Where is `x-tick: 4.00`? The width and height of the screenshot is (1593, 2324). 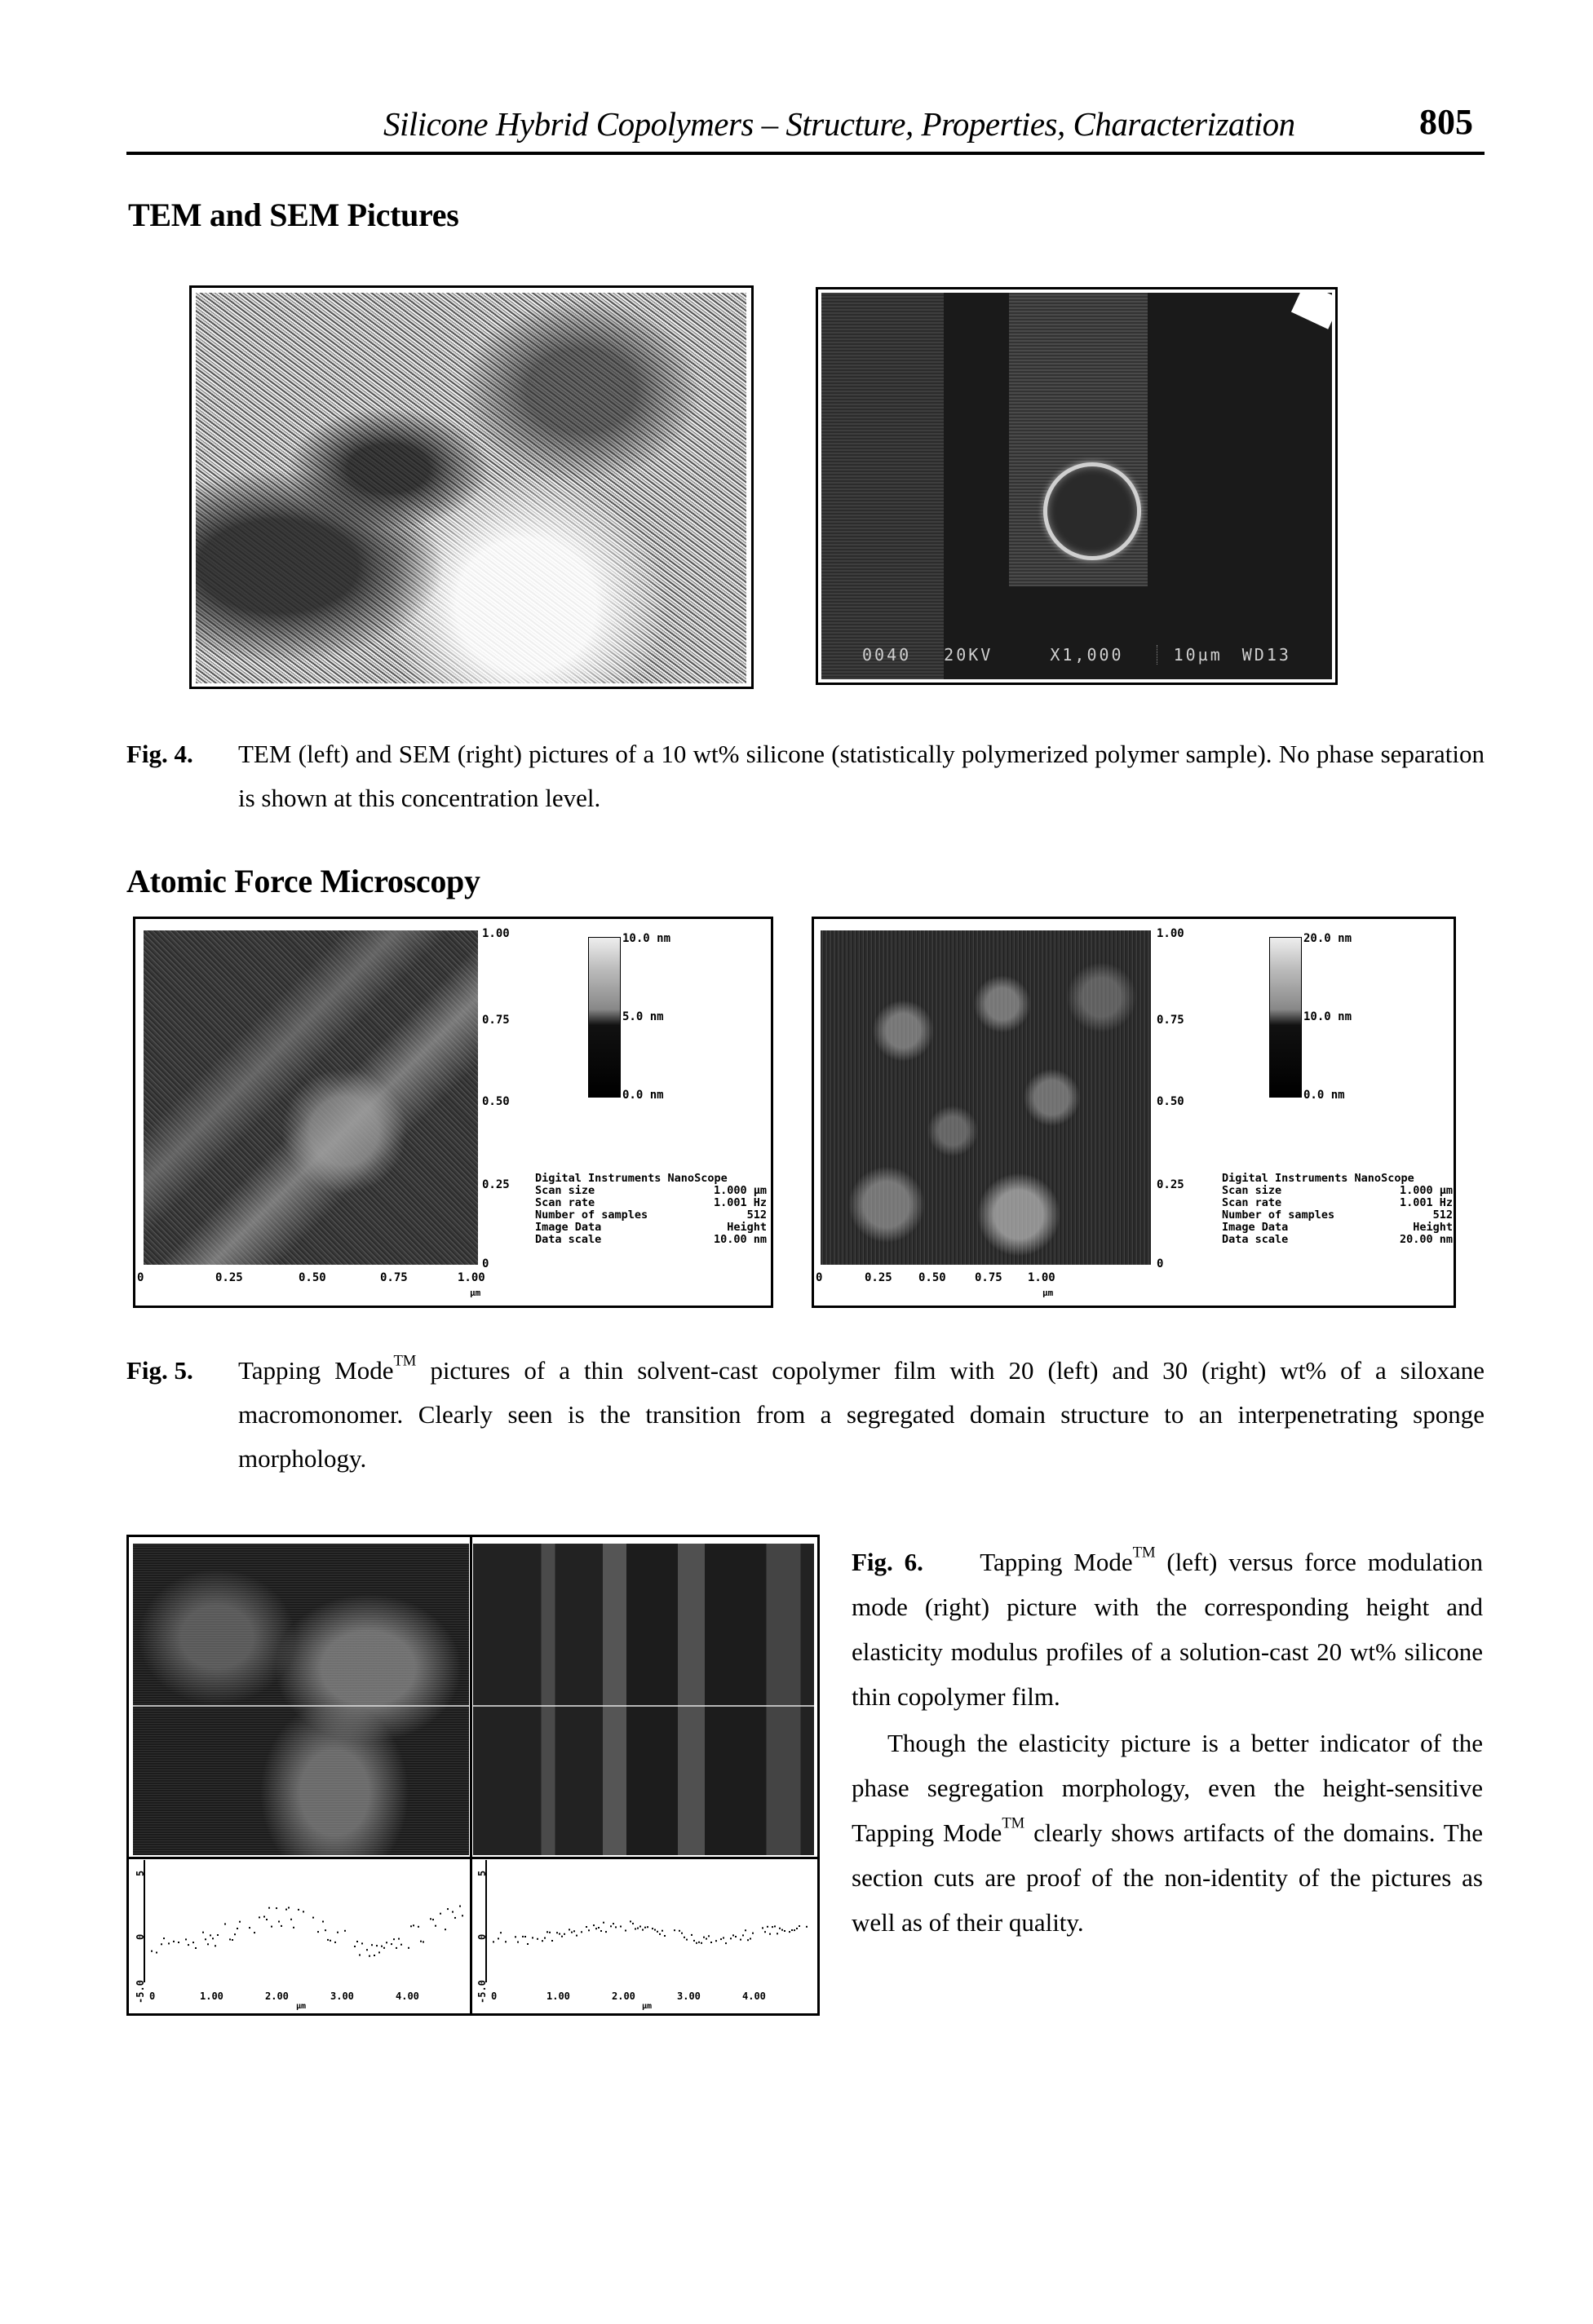
x-tick: 4.00 is located at coordinates (754, 1996).